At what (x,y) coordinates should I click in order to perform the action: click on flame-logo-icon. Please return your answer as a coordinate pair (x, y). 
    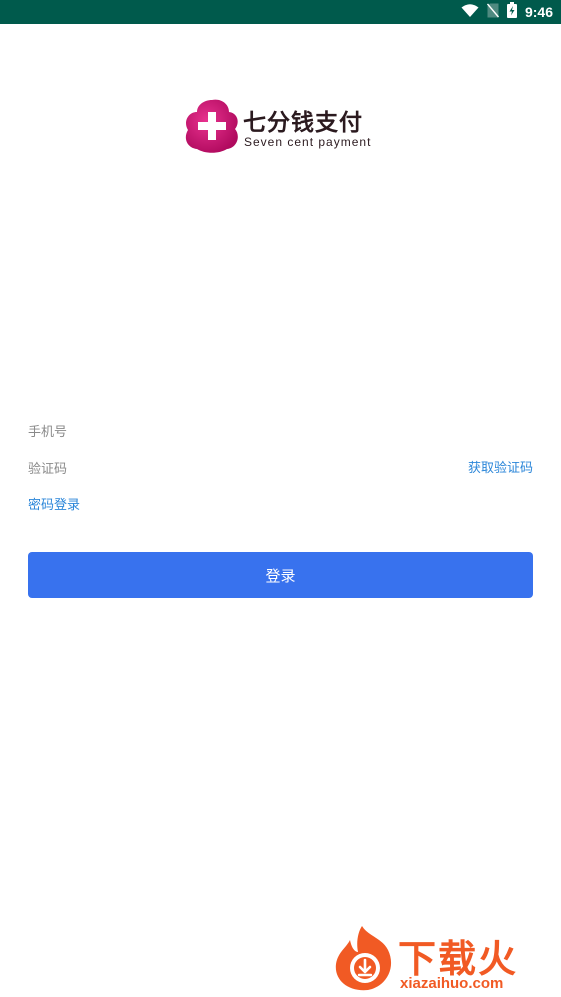
    Looking at the image, I should click on (365, 958).